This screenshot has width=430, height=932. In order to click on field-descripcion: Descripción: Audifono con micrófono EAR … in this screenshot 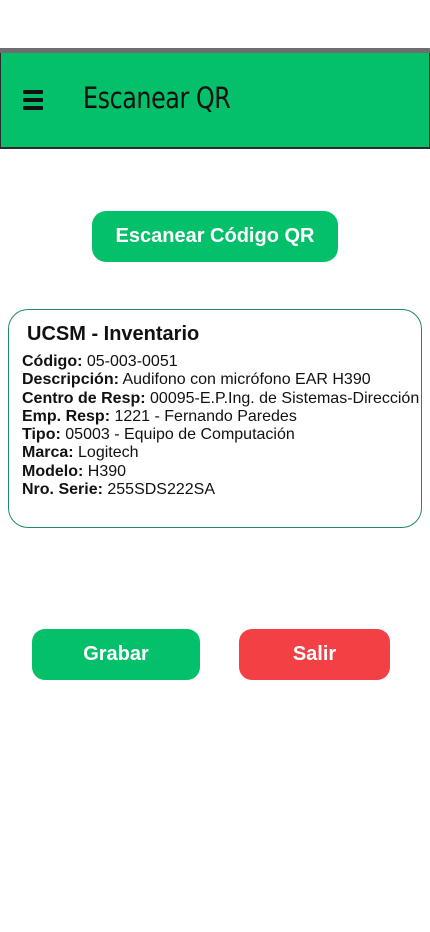, I will do `click(220, 380)`.